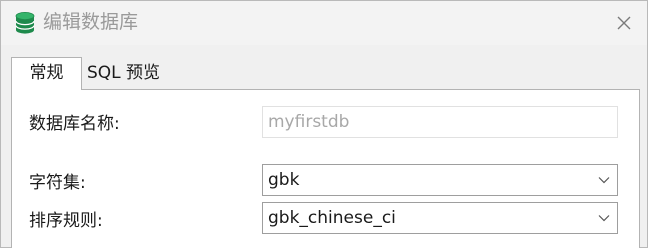 Image resolution: width=648 pixels, height=248 pixels. What do you see at coordinates (332, 218) in the screenshot?
I see `collation-value: gbk_chinese_ci` at bounding box center [332, 218].